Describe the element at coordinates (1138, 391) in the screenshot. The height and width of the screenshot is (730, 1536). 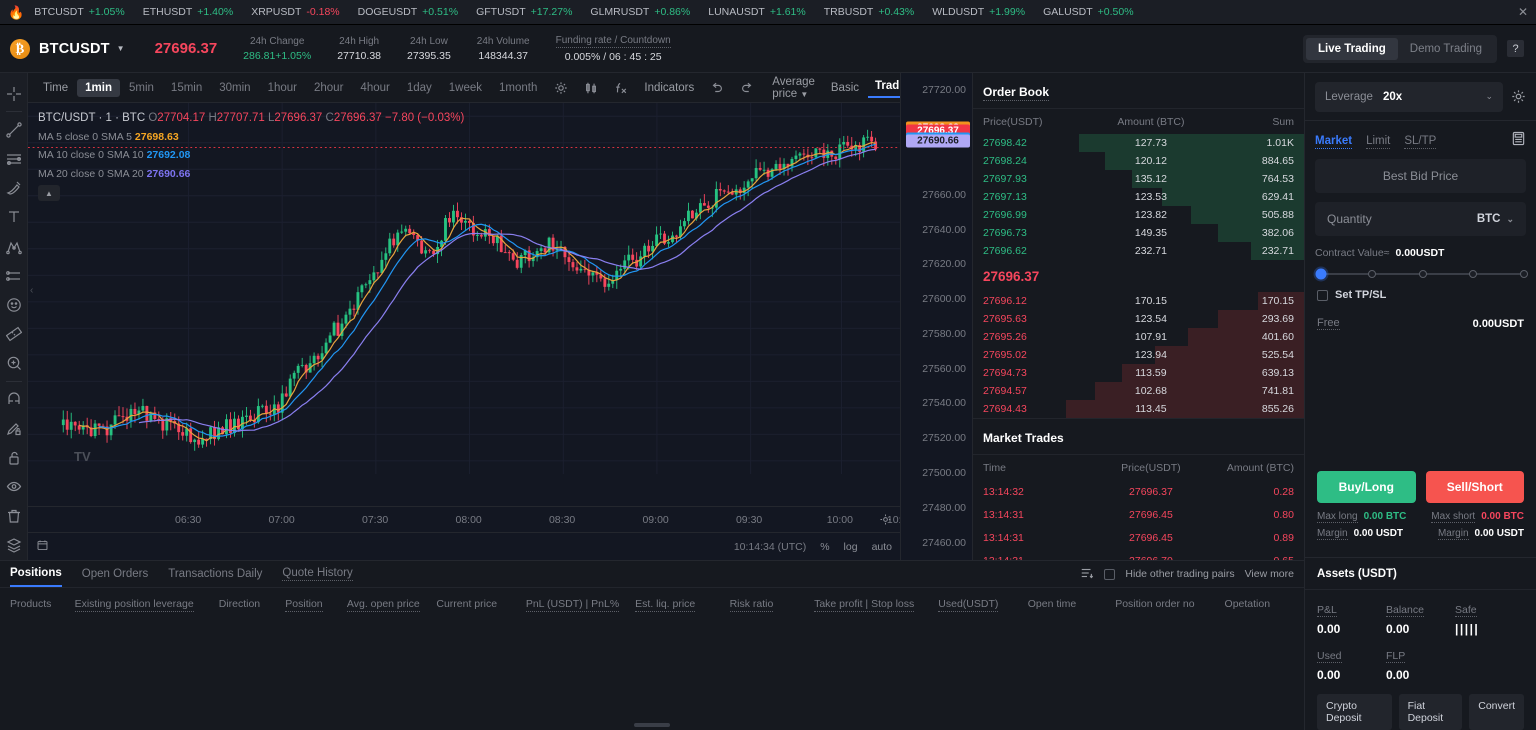
I see `order-book-row: 27694.57 102.68 741.81` at that location.